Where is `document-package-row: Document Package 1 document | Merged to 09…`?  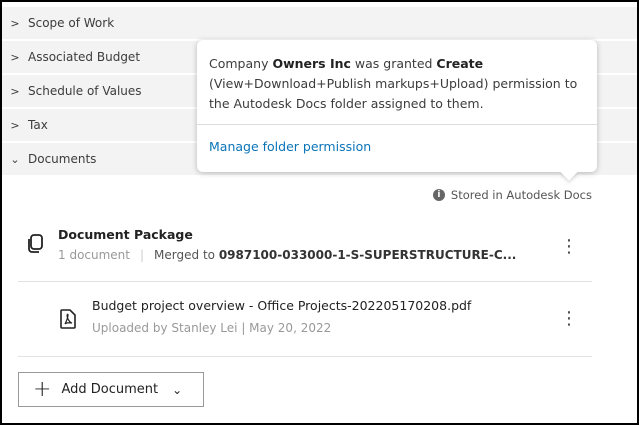
document-package-row: Document Package 1 document | Merged to 09… is located at coordinates (305, 252).